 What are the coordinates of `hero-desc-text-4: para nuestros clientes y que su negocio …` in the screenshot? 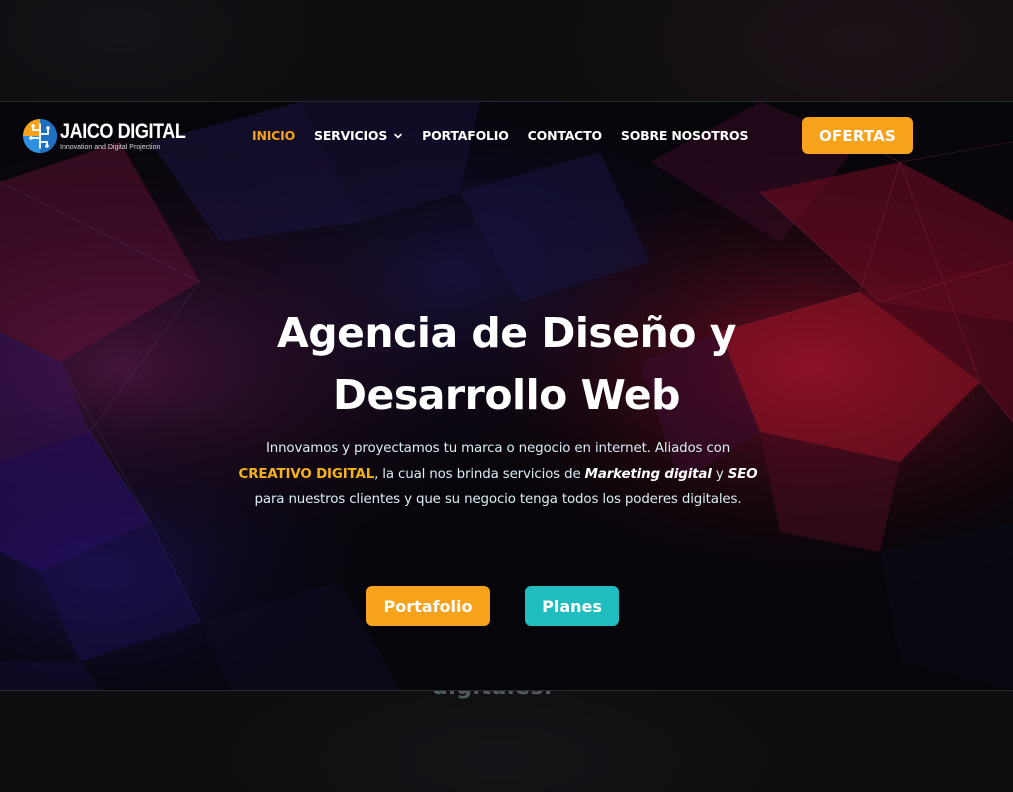 It's located at (498, 499).